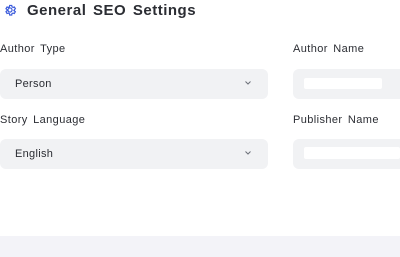  What do you see at coordinates (329, 49) in the screenshot?
I see `author-name-label: Author Name` at bounding box center [329, 49].